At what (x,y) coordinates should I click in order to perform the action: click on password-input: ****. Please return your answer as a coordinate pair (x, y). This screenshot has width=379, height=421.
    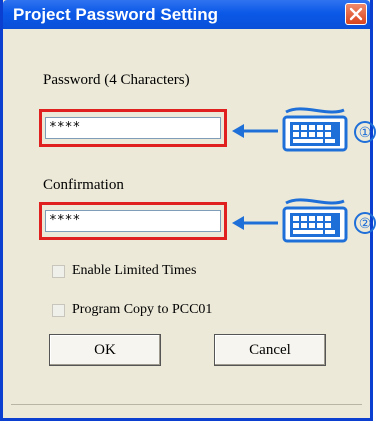
    Looking at the image, I should click on (133, 128).